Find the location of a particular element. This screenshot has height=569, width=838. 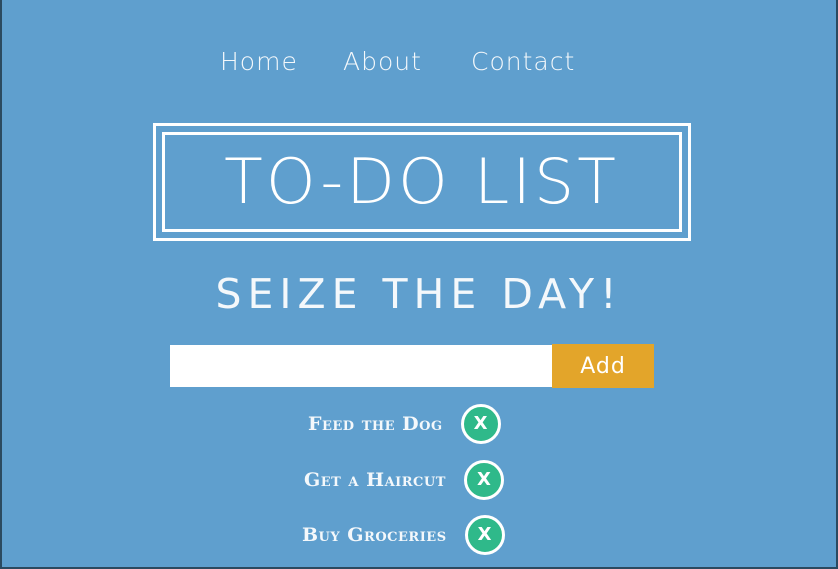

page-title: TO-DO LIST is located at coordinates (422, 181).